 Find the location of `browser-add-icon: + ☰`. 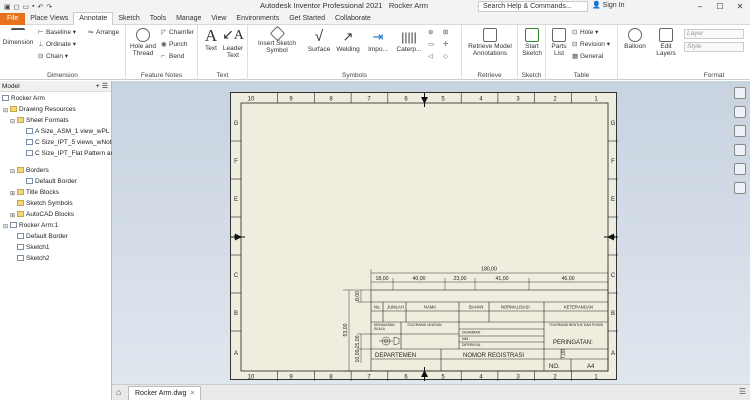

browser-add-icon: + ☰ is located at coordinates (102, 86).